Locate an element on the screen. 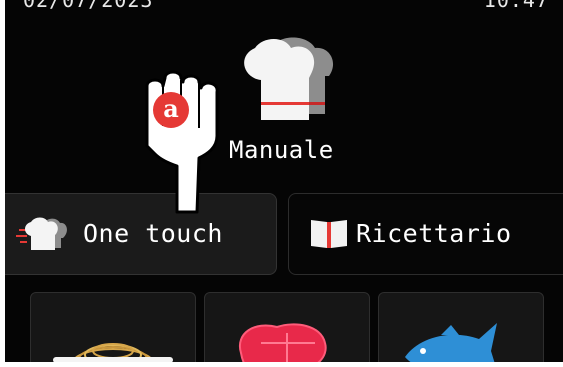 Image resolution: width=563 pixels, height=367 pixels. tab-ricettario-label: Ricettario is located at coordinates (434, 233).